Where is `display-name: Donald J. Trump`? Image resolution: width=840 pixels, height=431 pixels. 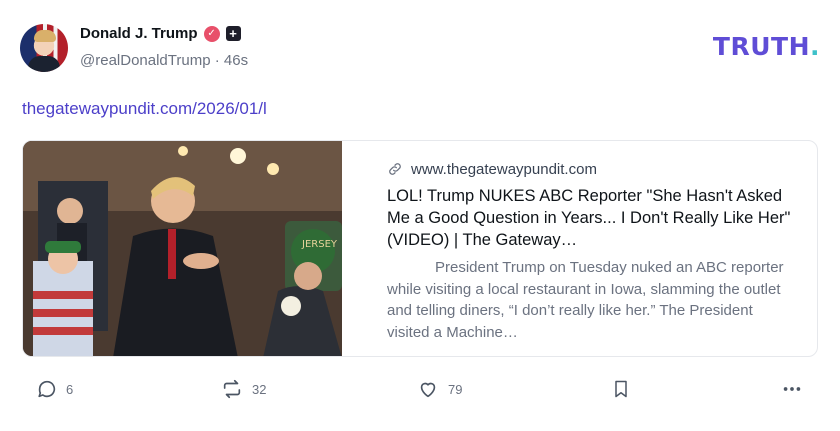
display-name: Donald J. Trump is located at coordinates (139, 33).